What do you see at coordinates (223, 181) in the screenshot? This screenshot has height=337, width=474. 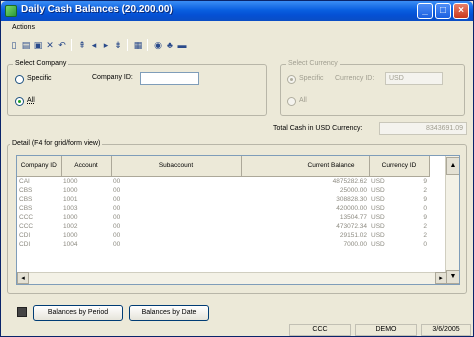 I see `table-row: CAI 1000 00 4875282.62 USD 9` at bounding box center [223, 181].